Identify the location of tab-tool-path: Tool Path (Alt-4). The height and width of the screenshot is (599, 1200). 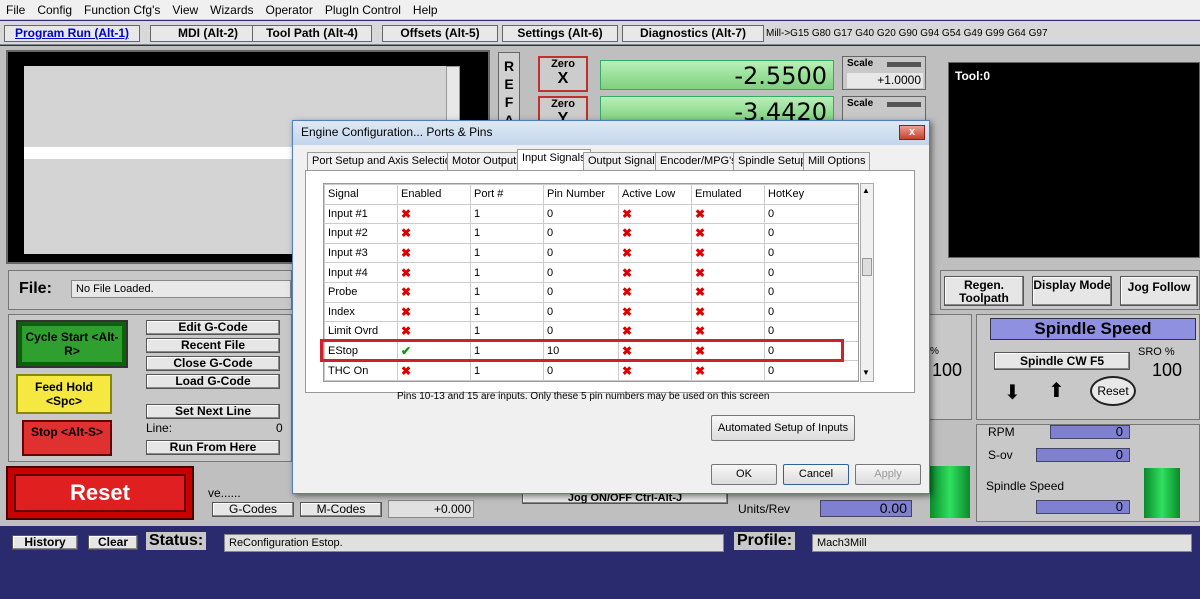
(312, 33).